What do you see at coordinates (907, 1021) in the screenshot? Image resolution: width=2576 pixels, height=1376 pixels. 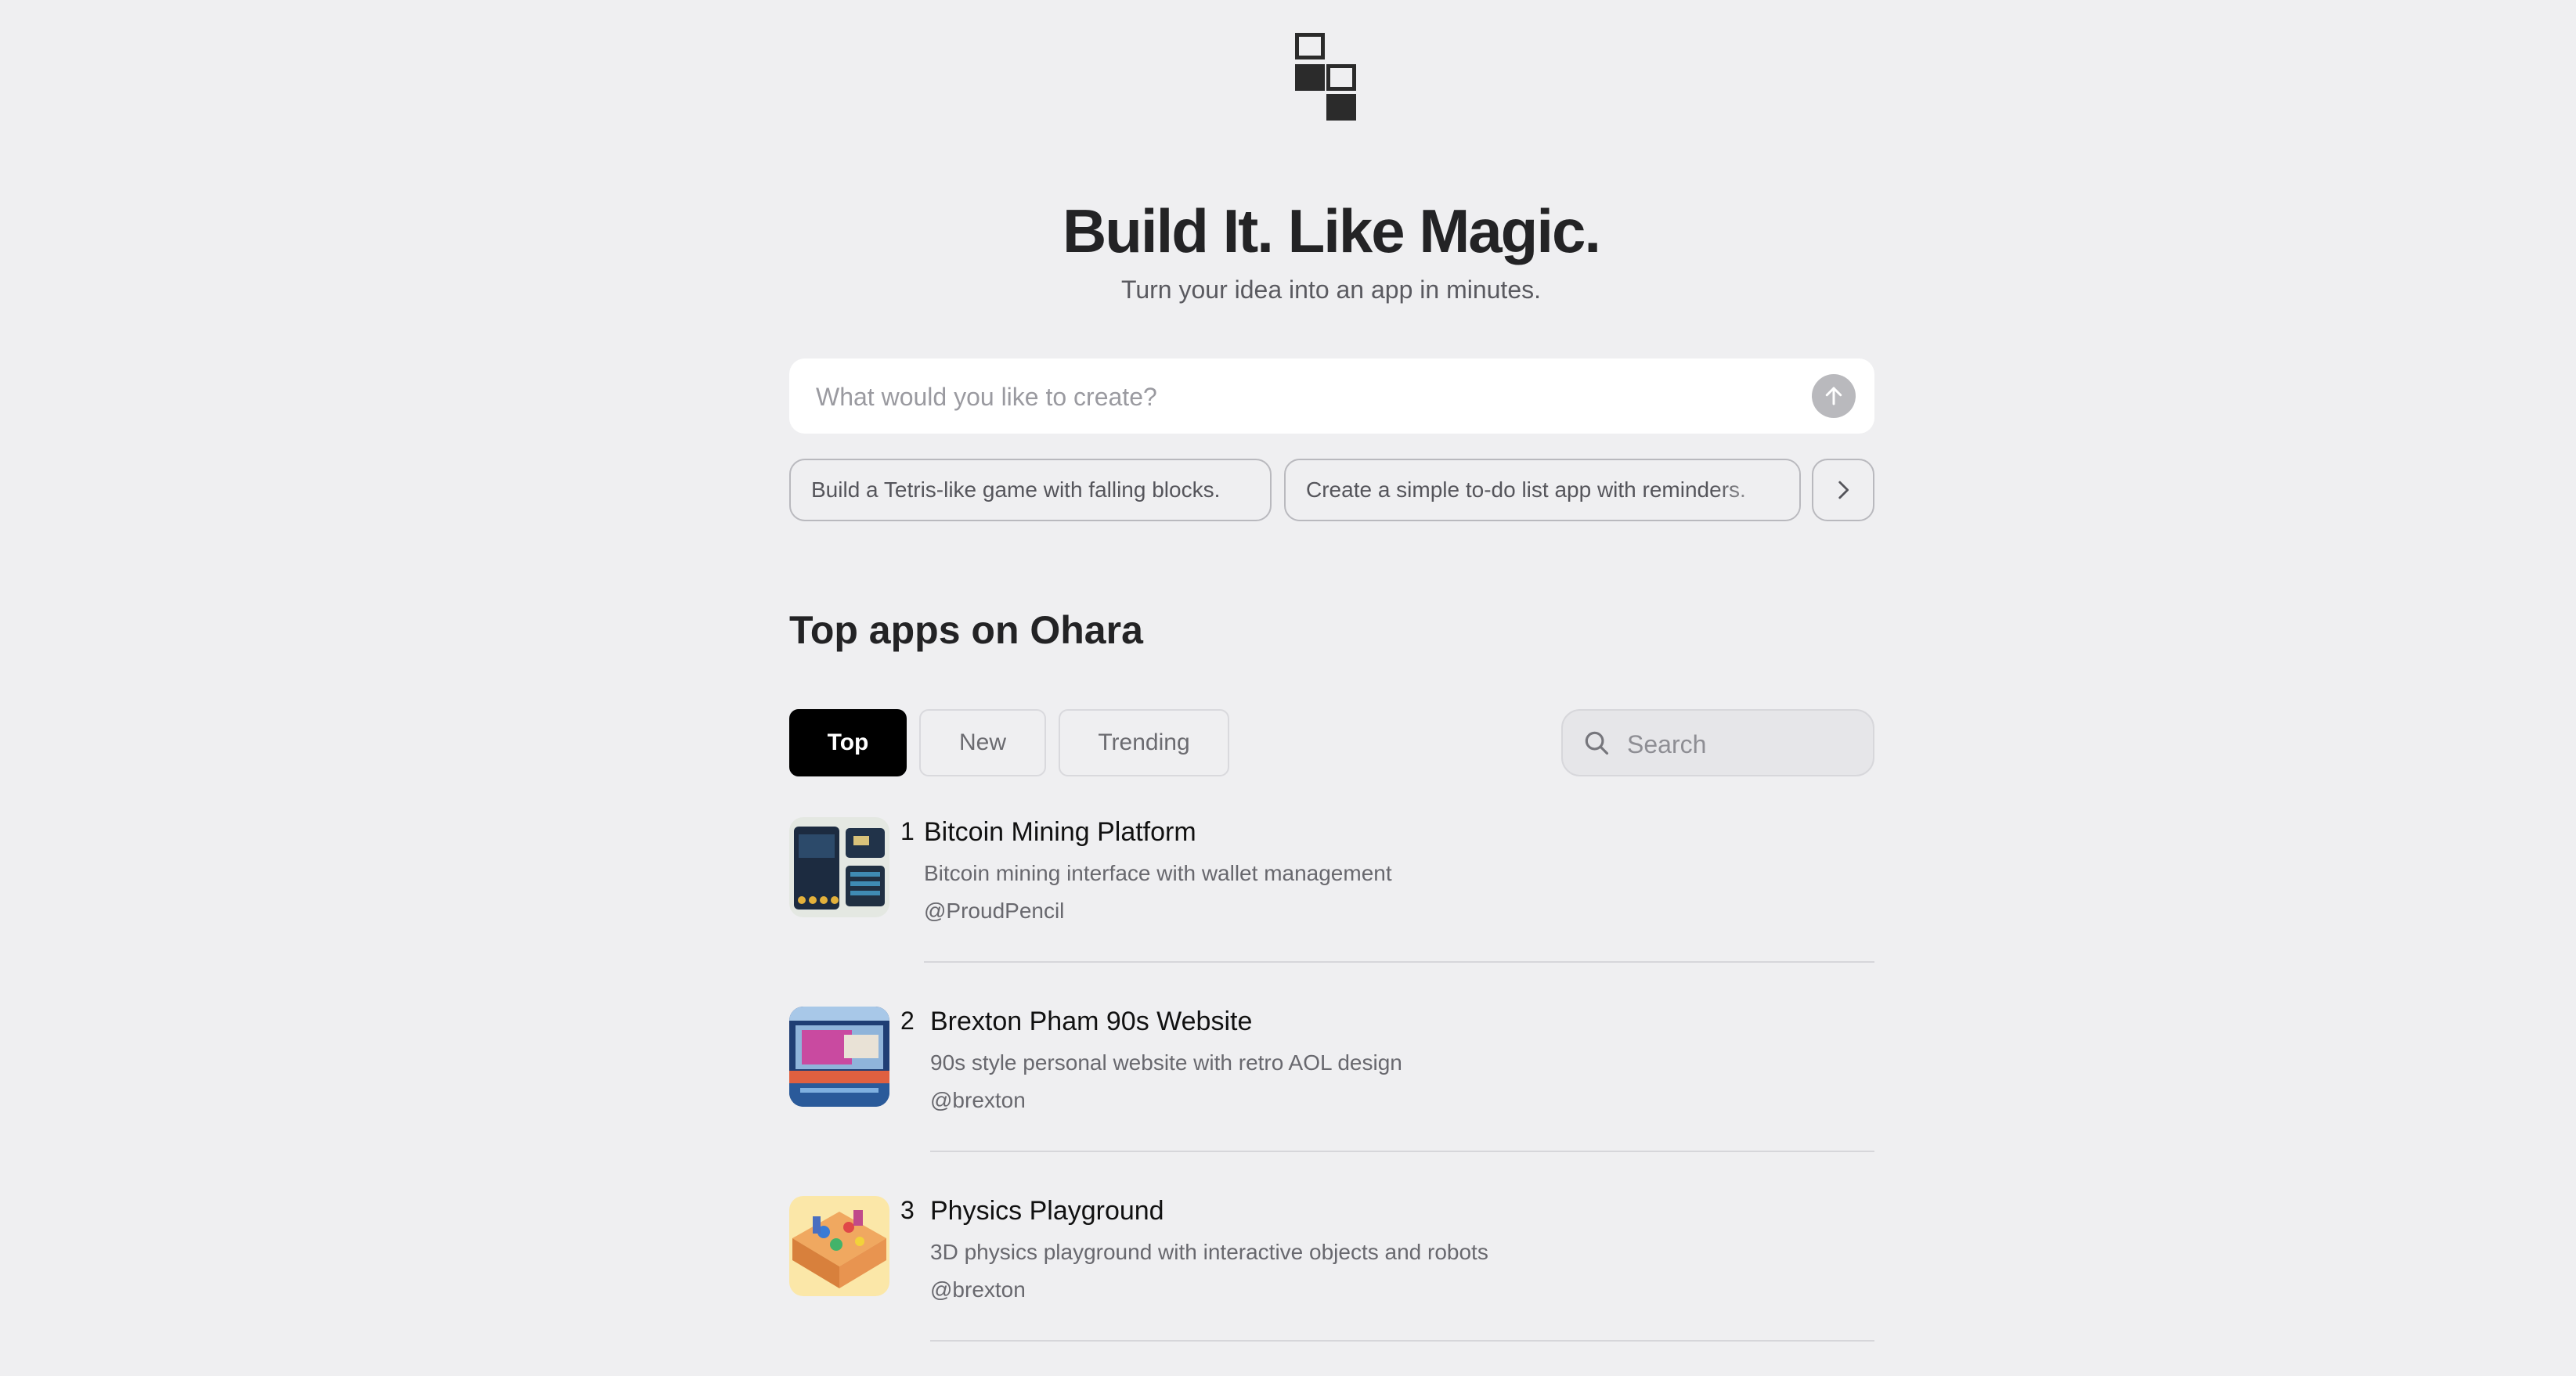 I see `app-rank: 2` at bounding box center [907, 1021].